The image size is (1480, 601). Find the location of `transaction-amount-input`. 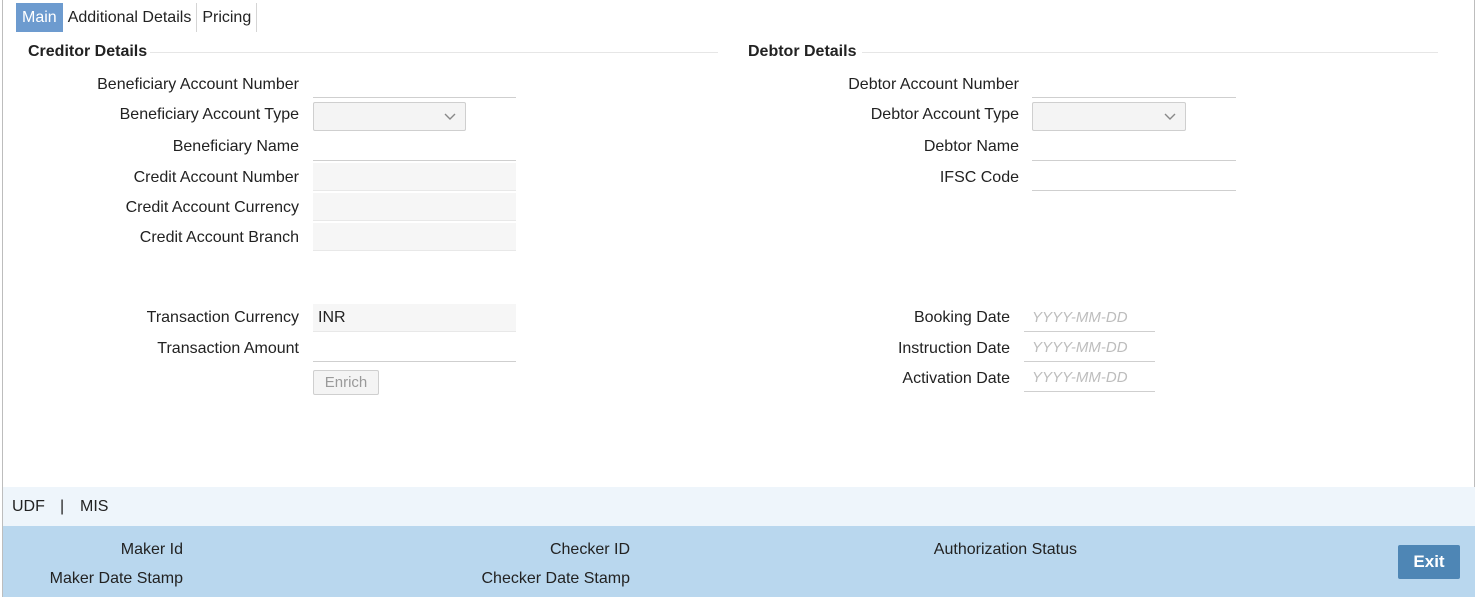

transaction-amount-input is located at coordinates (414, 348).